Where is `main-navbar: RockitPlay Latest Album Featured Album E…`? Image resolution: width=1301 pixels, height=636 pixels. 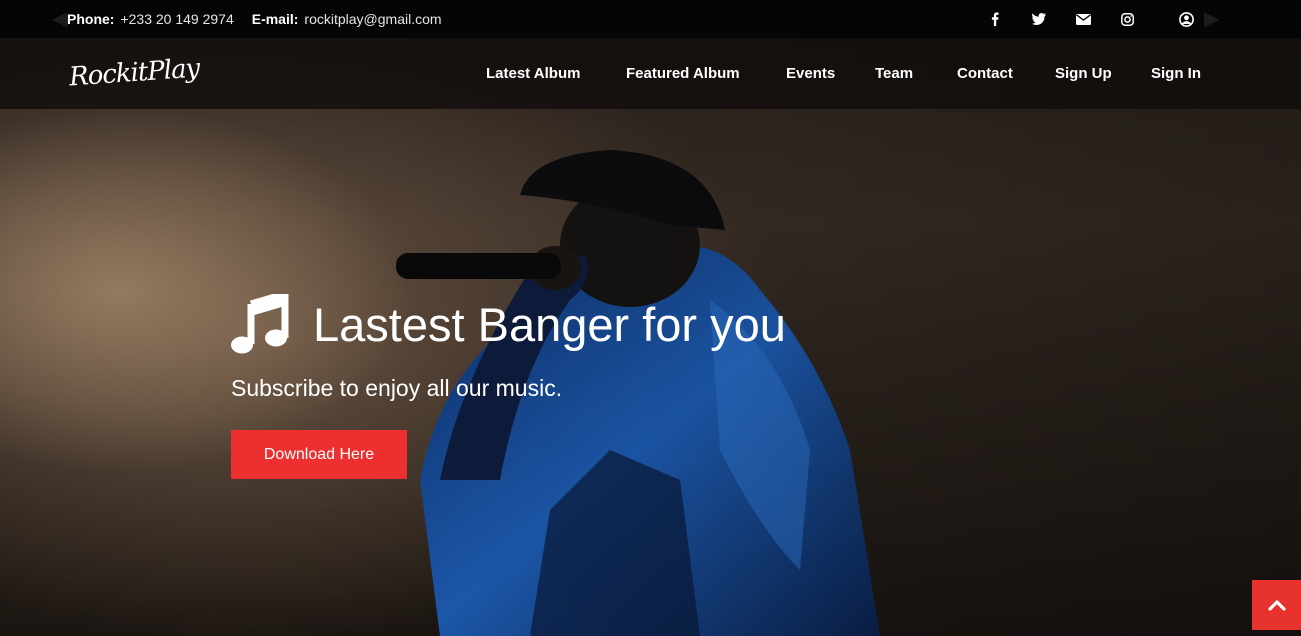 main-navbar: RockitPlay Latest Album Featured Album E… is located at coordinates (650, 73).